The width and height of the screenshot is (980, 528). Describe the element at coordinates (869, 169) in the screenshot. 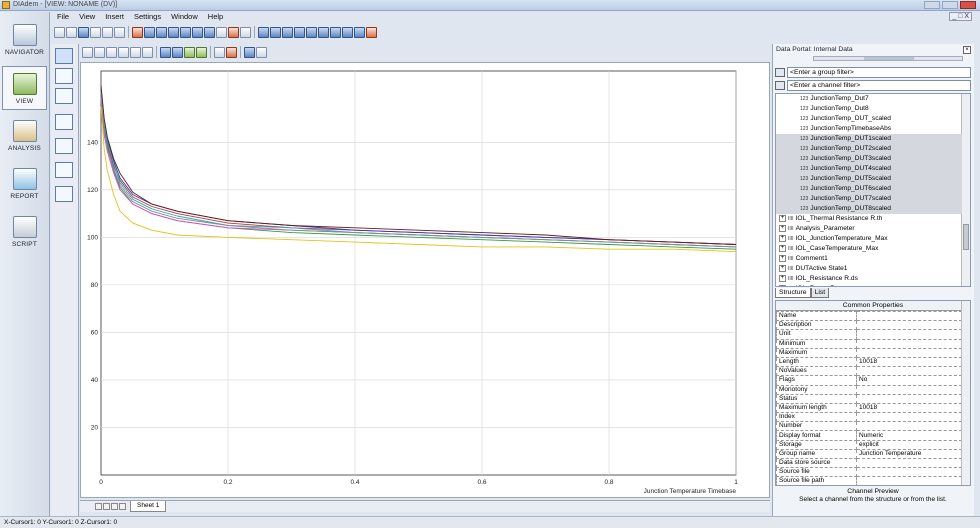

I see `channel-tree-item: 123 JunctionTemp_DUT4scaled` at that location.